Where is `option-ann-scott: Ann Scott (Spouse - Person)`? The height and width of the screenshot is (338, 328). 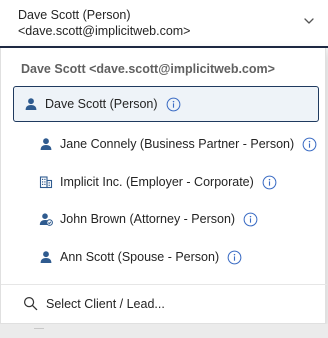
option-ann-scott: Ann Scott (Spouse - Person) is located at coordinates (140, 257).